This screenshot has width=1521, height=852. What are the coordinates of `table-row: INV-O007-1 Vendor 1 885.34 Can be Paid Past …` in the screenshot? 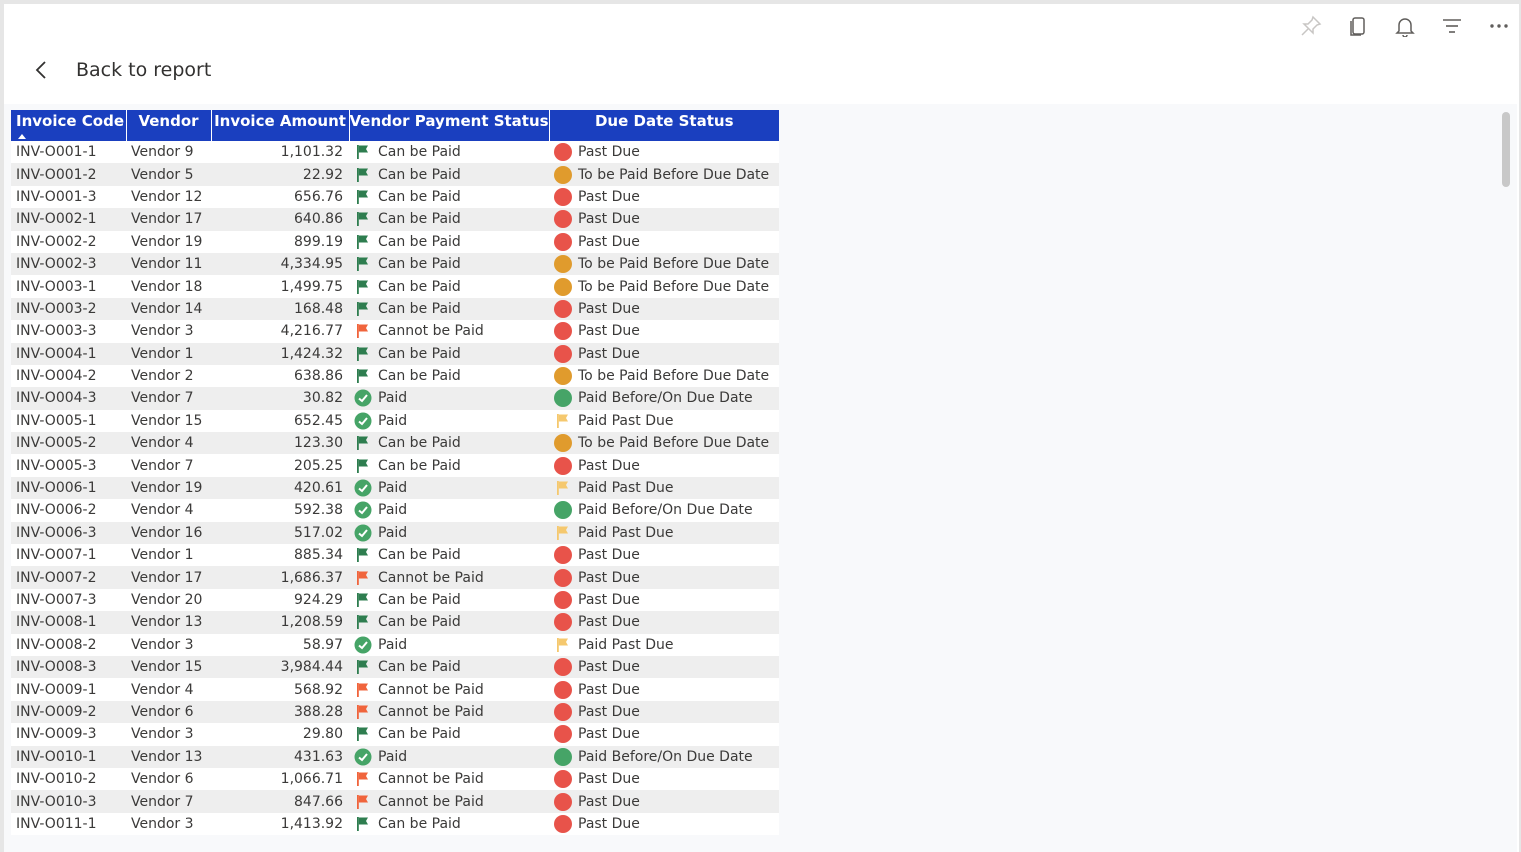 It's located at (395, 555).